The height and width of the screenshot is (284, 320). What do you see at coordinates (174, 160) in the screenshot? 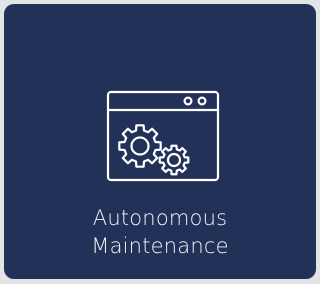
I see `small-gear-icon` at bounding box center [174, 160].